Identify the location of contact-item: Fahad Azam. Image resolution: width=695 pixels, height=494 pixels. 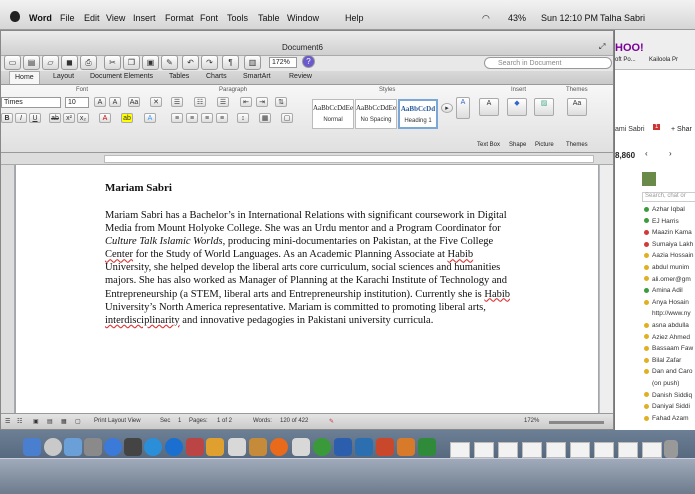
(666, 420).